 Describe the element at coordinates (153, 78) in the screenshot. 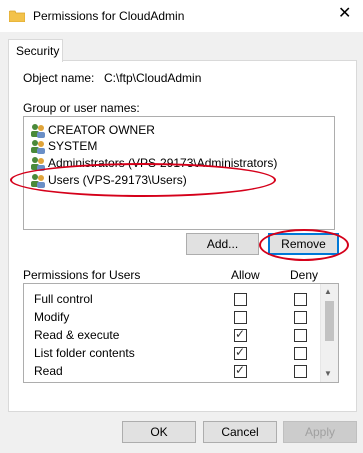

I see `object-name-value: C:\ftp\CloudAdmin` at that location.